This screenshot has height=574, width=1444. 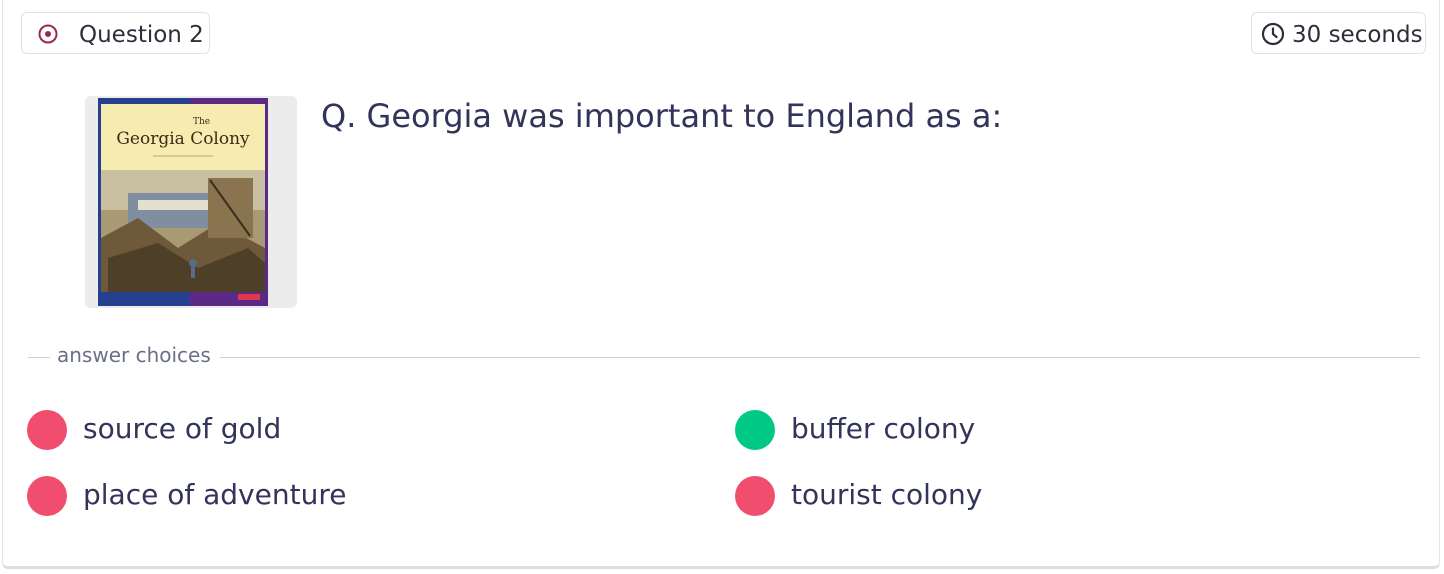 I want to click on question-image: The Georgia Colony, so click(x=191, y=202).